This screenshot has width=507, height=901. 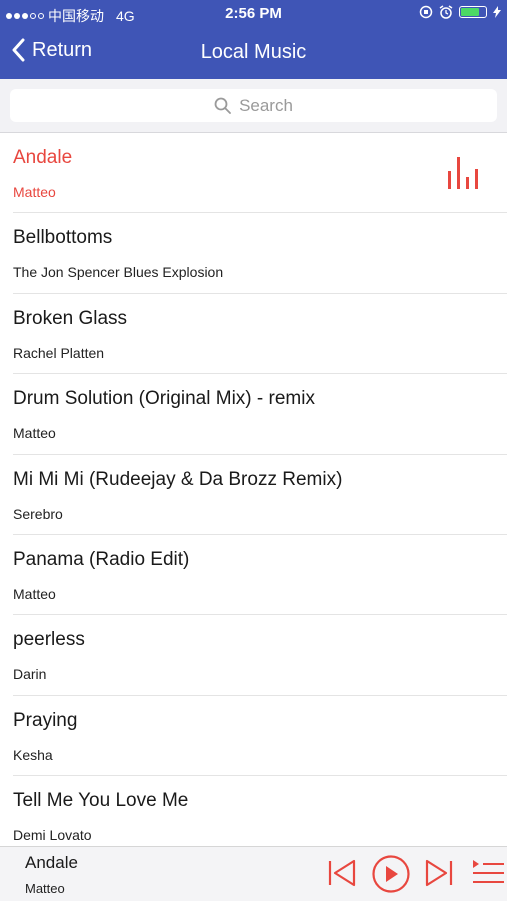 I want to click on navigation-bar: Return Local Music, so click(x=253, y=53).